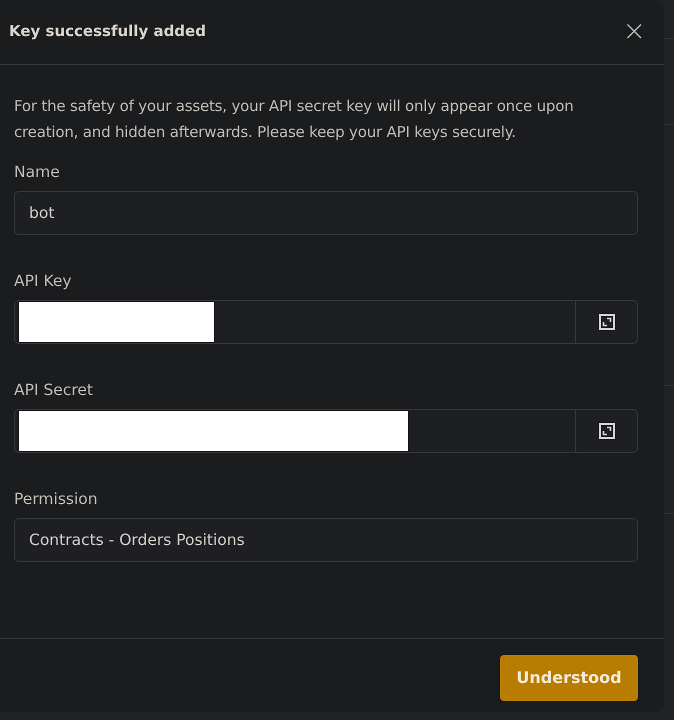 The image size is (674, 720). I want to click on notice-text: For the safety of your assets, your API secret key will only appear once upon creation, and hidden afterwards. Please keep your API keys securely., so click(294, 119).